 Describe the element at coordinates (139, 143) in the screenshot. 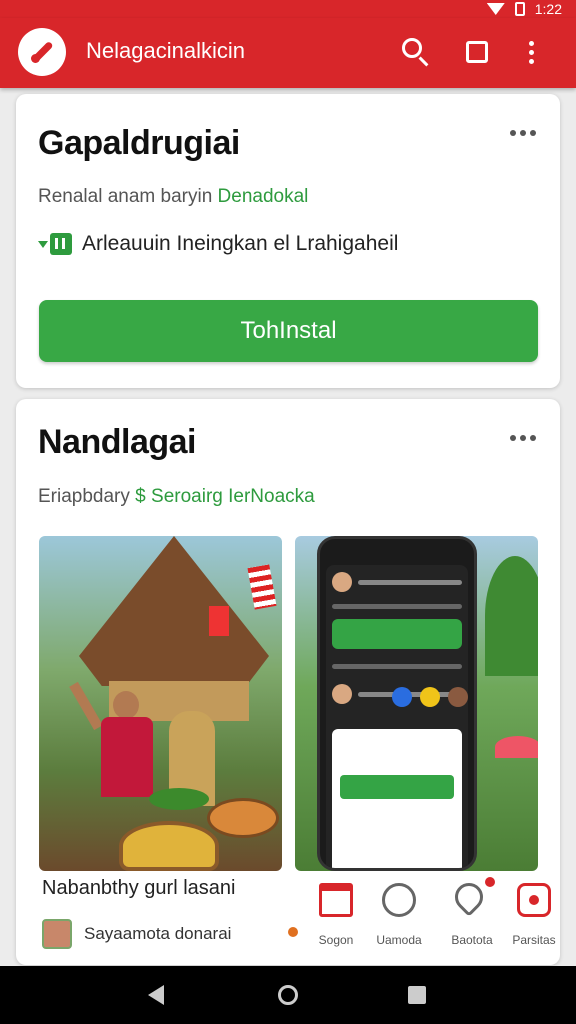

I see `card-title: Gapaldrugiai` at that location.